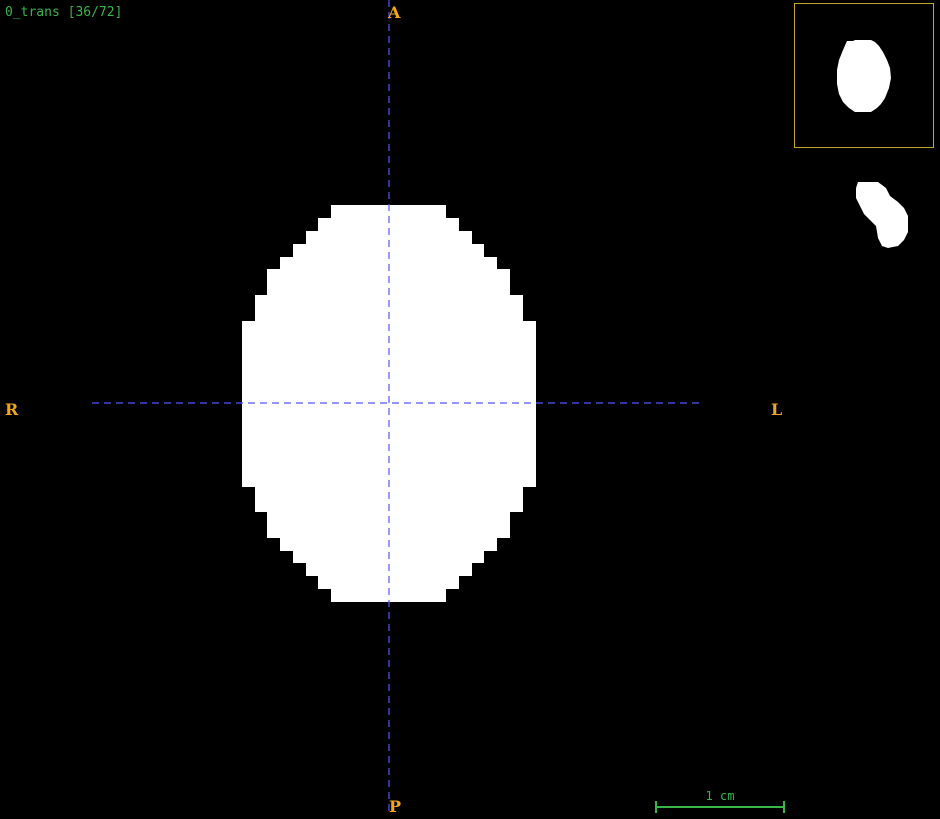 This screenshot has width=940, height=819. Describe the element at coordinates (777, 409) in the screenshot. I see `orientation-left: L` at that location.